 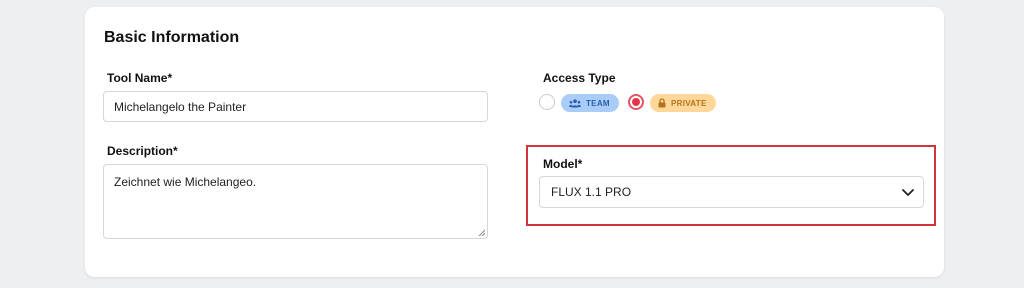 What do you see at coordinates (563, 164) in the screenshot?
I see `model-label: Model*` at bounding box center [563, 164].